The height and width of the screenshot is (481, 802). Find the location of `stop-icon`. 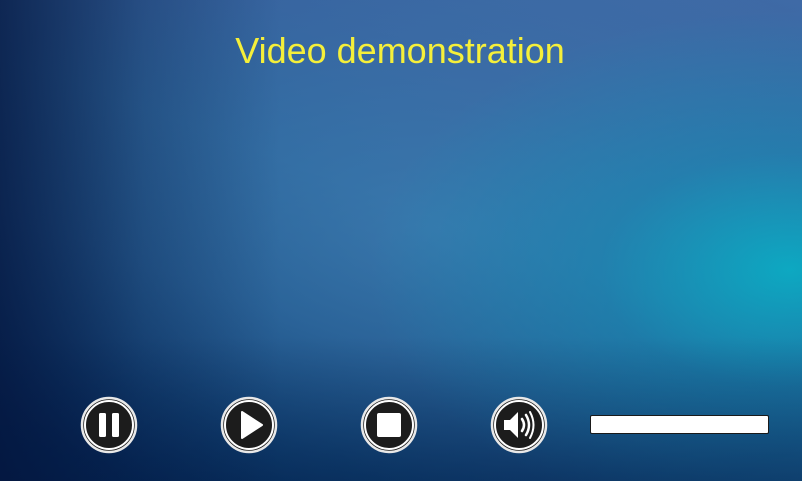

stop-icon is located at coordinates (389, 425).